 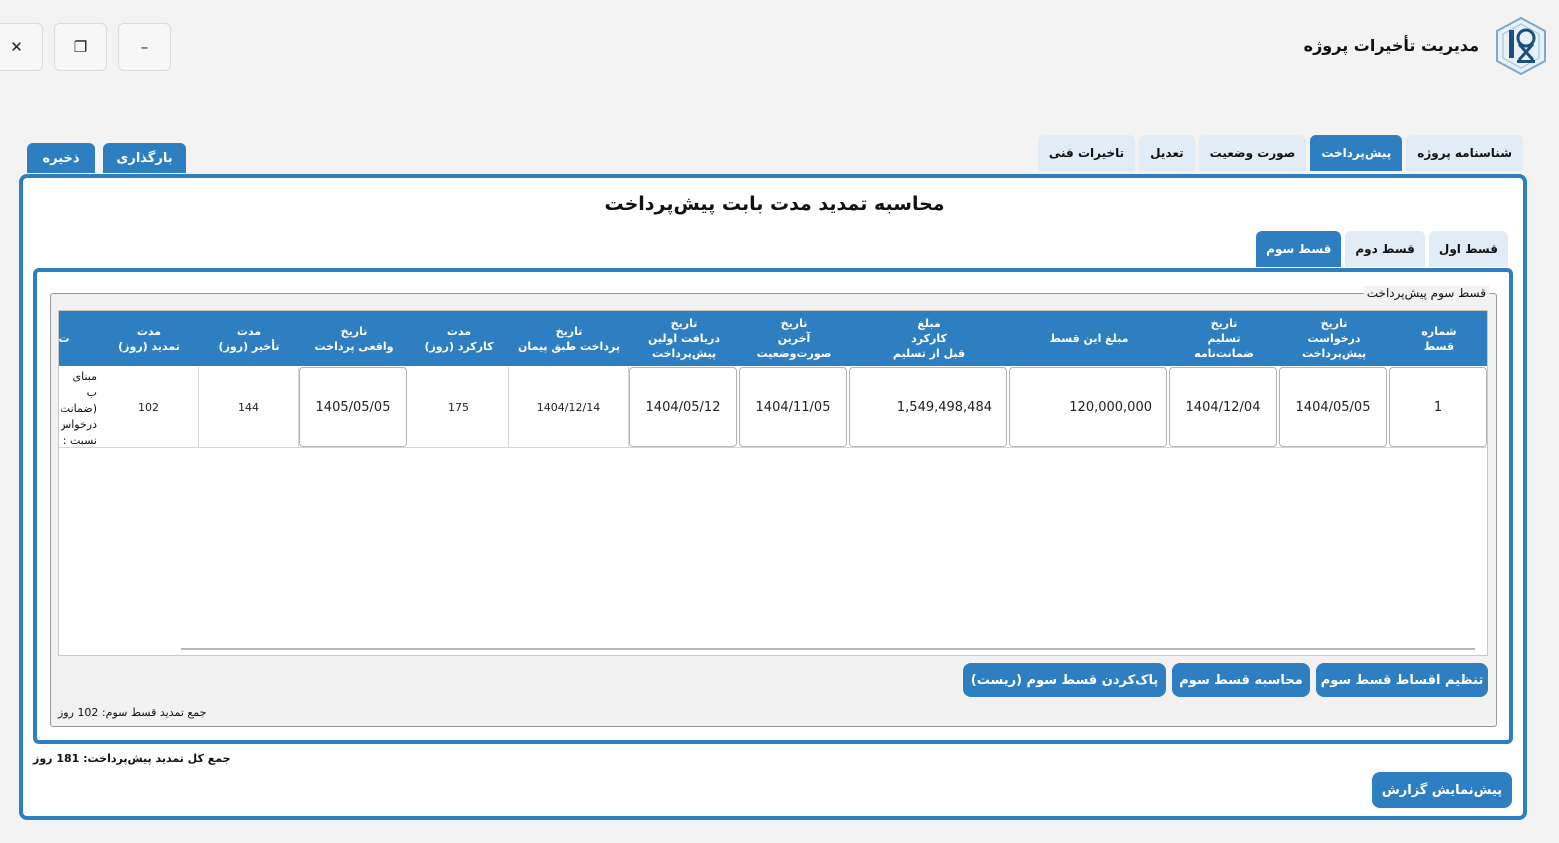 What do you see at coordinates (1252, 153) in the screenshot?
I see `tab-statement: صورت وضعیت` at bounding box center [1252, 153].